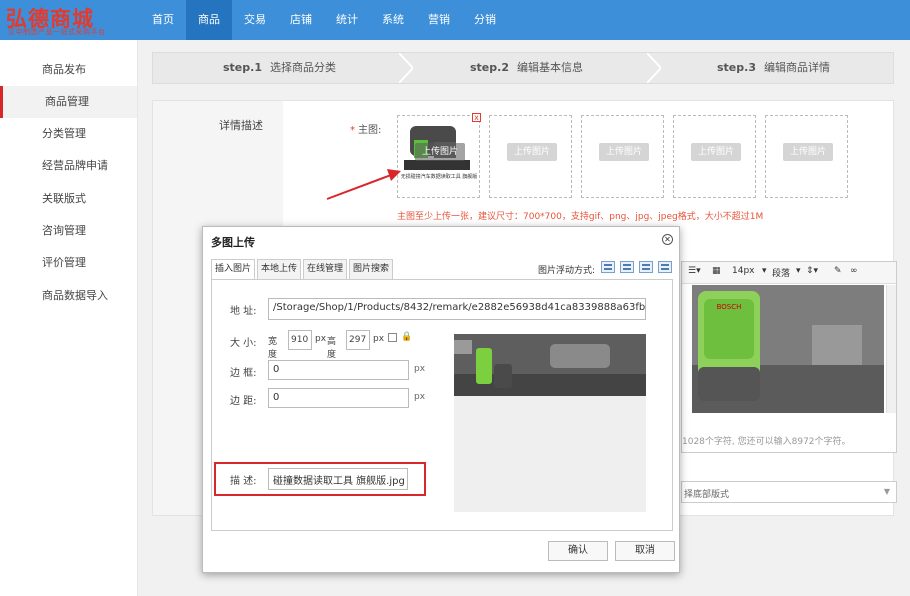 This screenshot has width=910, height=596. What do you see at coordinates (781, 272) in the screenshot?
I see `paragraph-select: 段落` at bounding box center [781, 272].